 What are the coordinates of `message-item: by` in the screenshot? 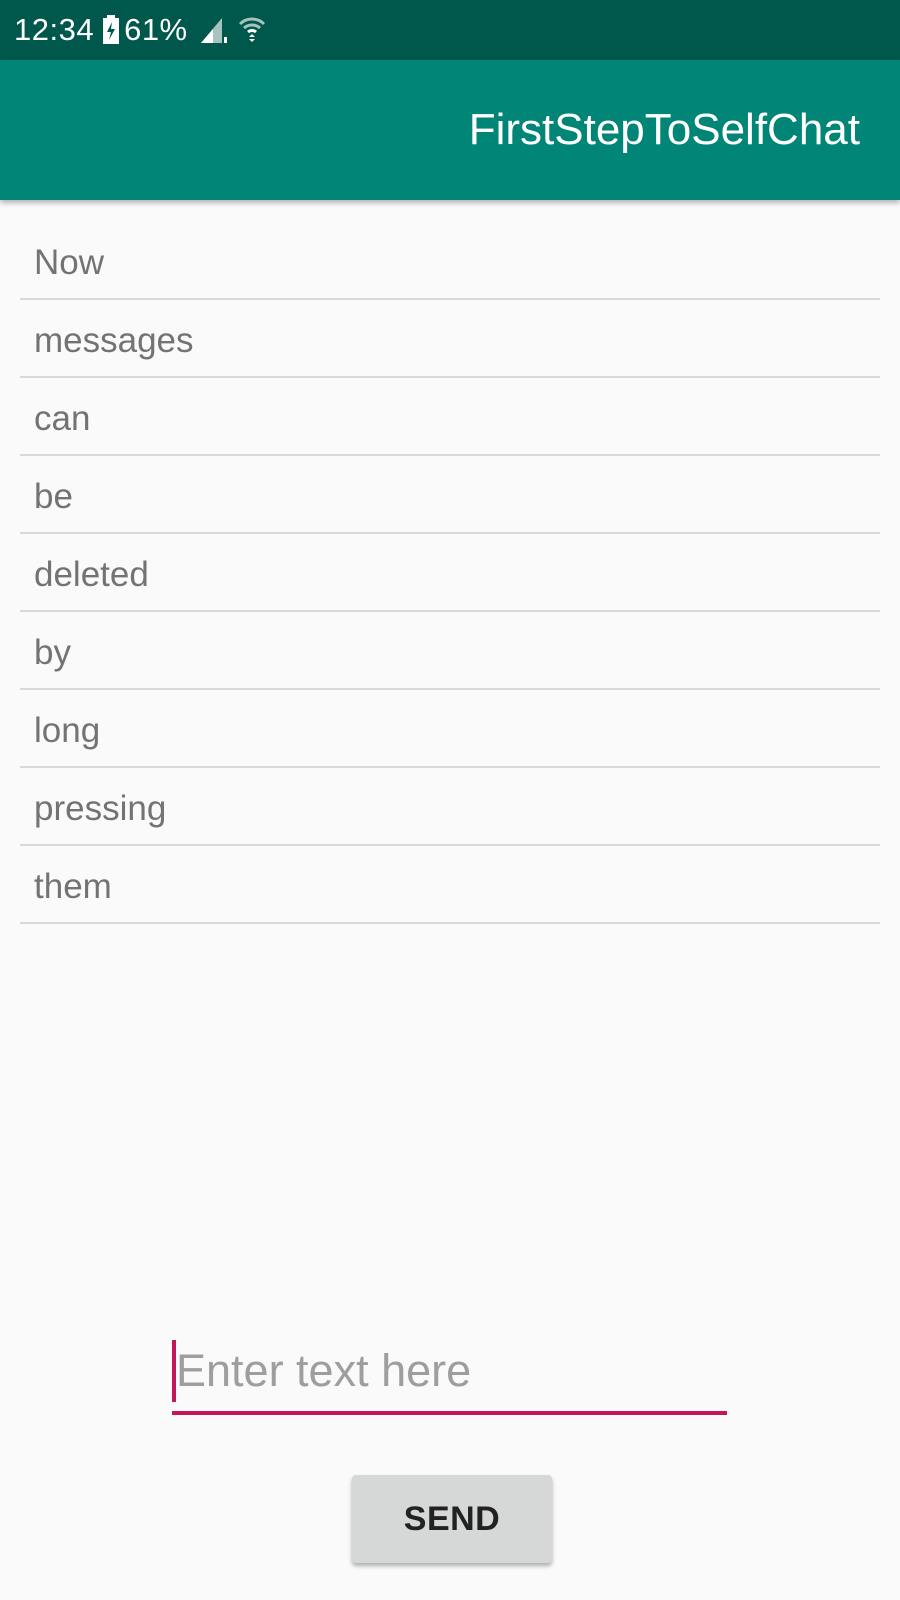 It's located at (450, 651).